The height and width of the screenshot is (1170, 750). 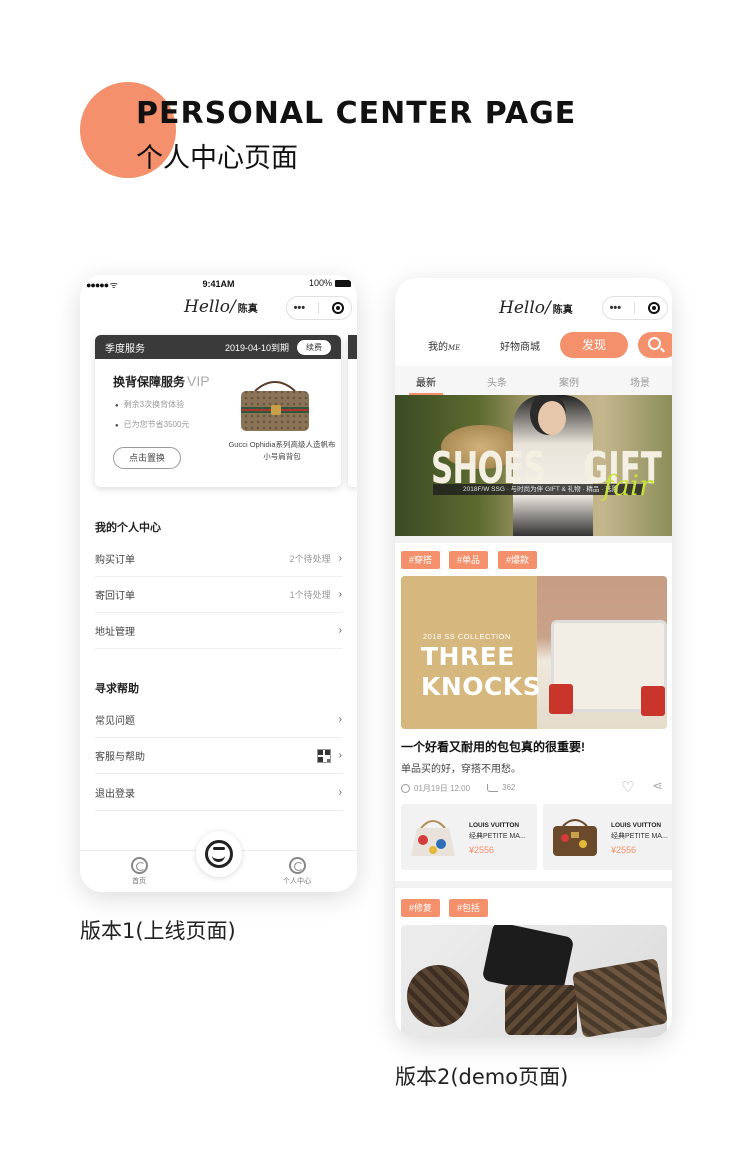 What do you see at coordinates (149, 382) in the screenshot?
I see `service-title-text: 换背保障服务` at bounding box center [149, 382].